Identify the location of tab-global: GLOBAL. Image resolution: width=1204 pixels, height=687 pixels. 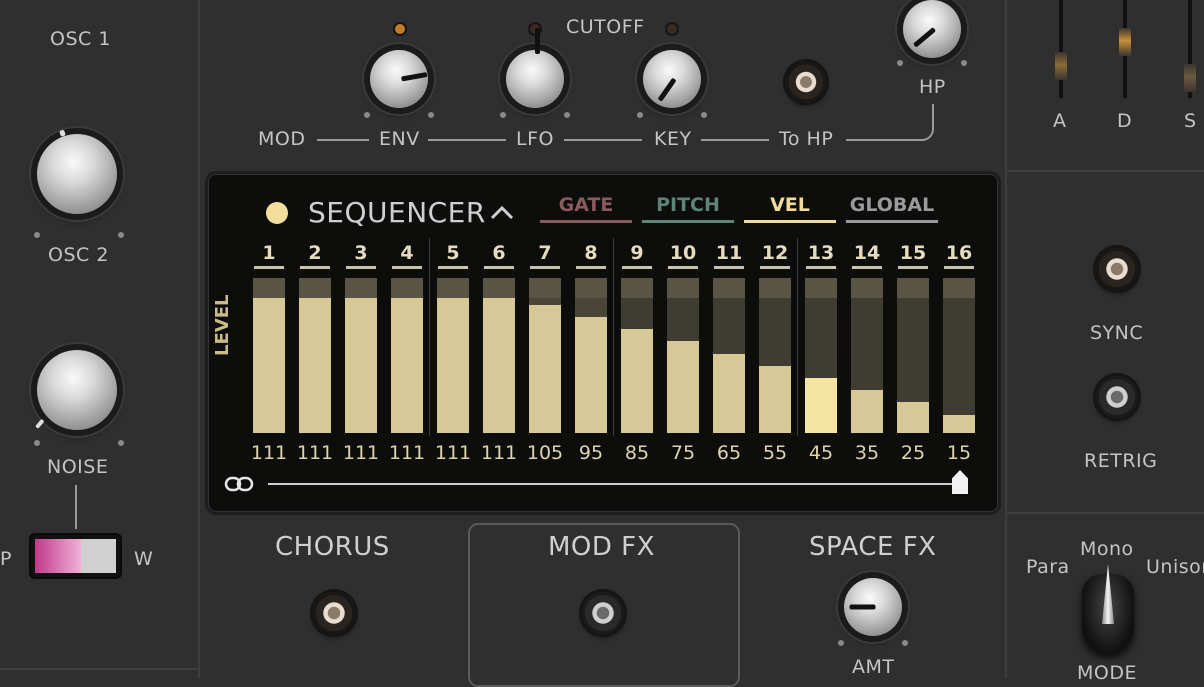
(892, 205).